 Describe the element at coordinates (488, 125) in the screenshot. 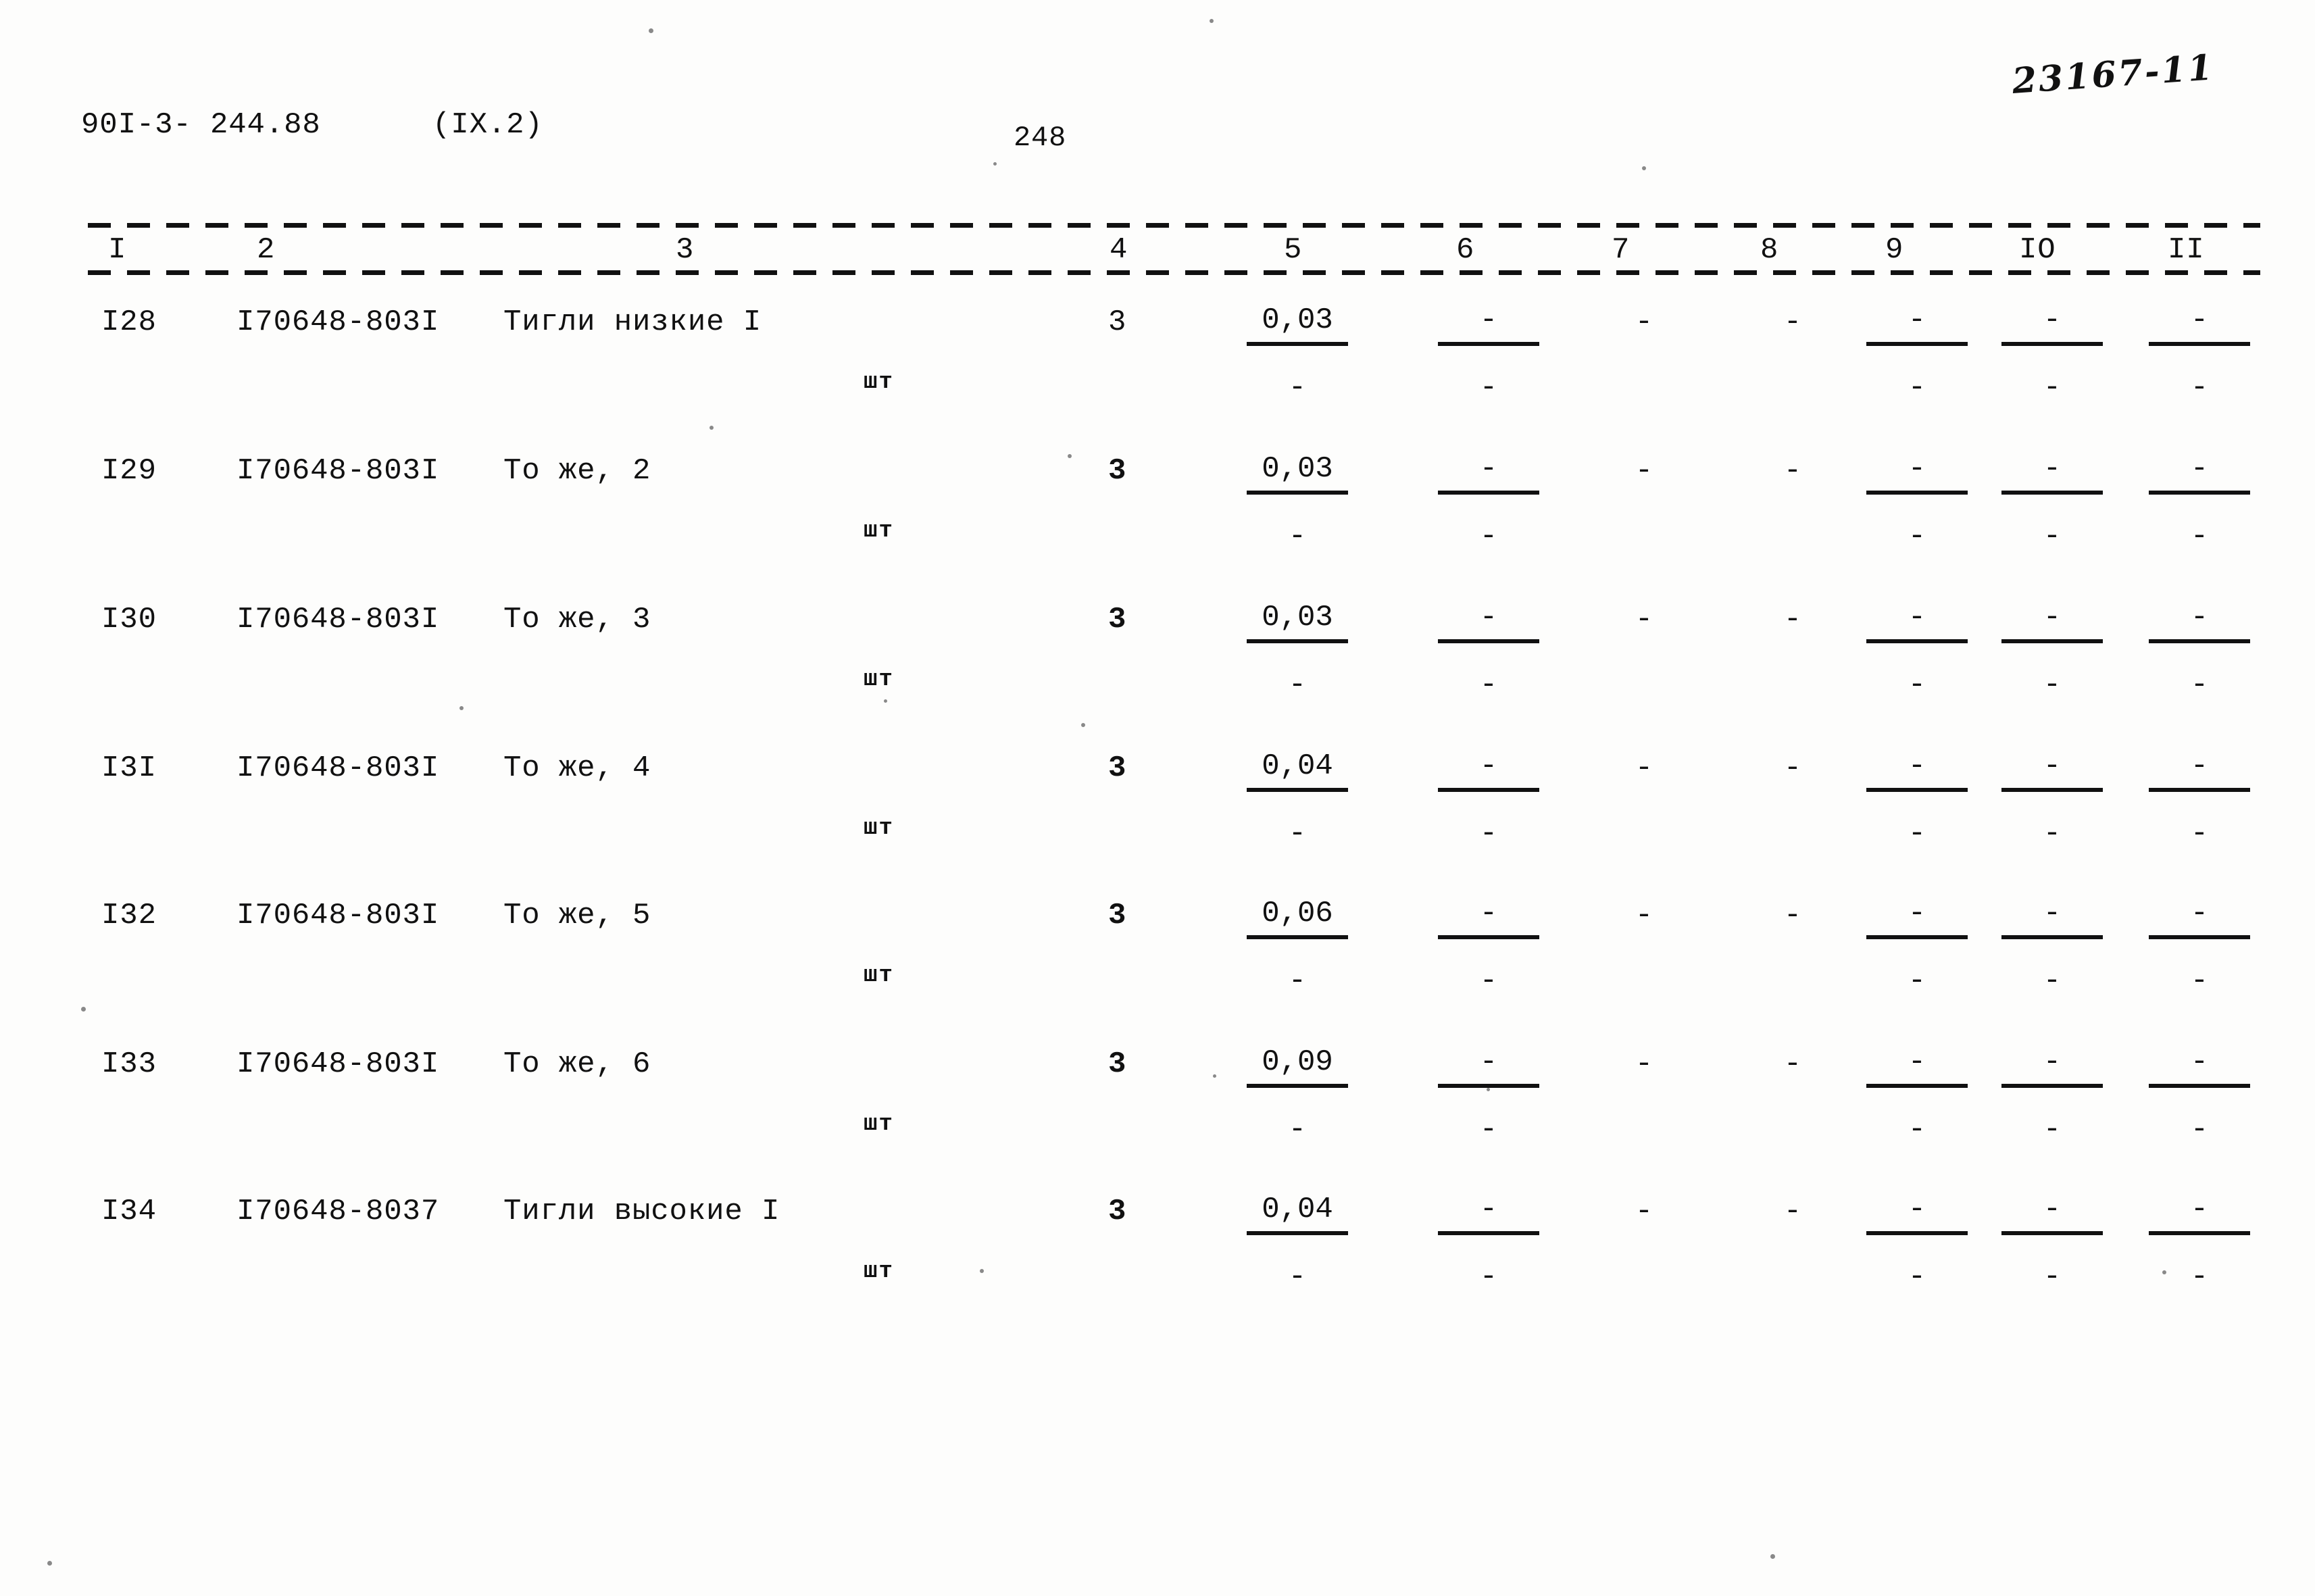

I see `document-section: (IX.2)` at that location.